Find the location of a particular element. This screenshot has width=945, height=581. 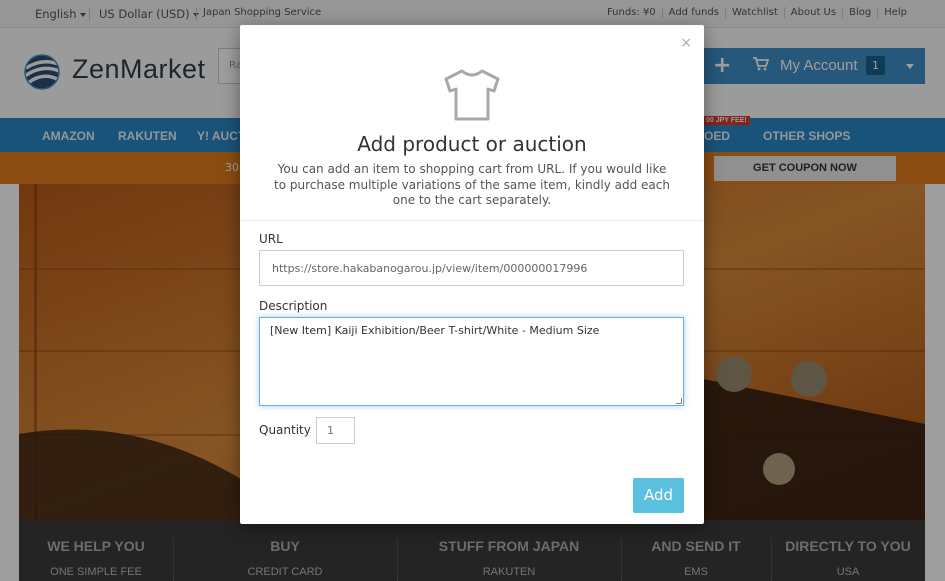

close-icon: × is located at coordinates (686, 43).